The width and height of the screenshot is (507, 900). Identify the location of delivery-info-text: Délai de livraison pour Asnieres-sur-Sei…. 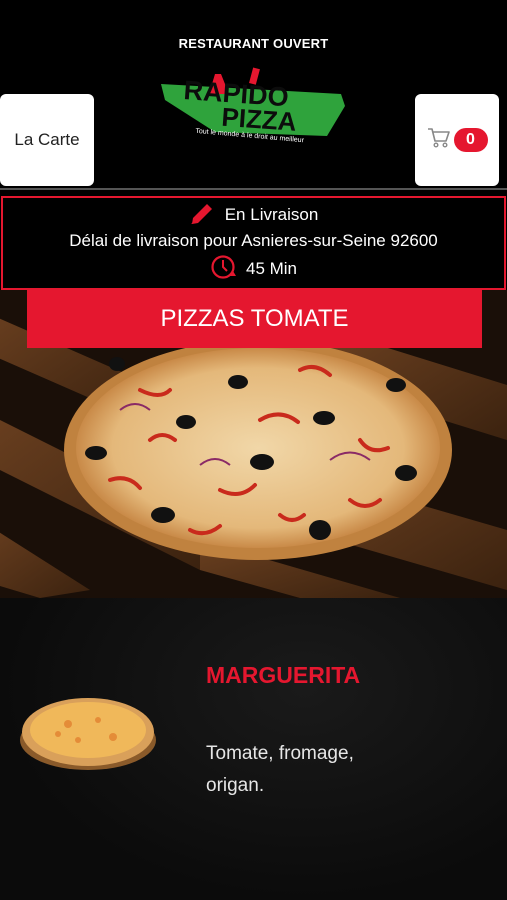
(253, 240).